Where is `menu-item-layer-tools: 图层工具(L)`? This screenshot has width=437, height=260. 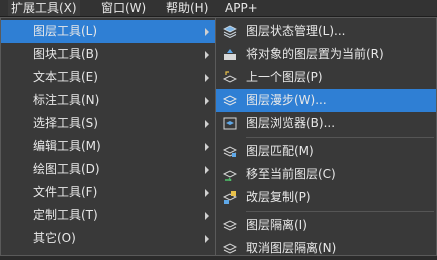
menu-item-layer-tools: 图层工具(L) is located at coordinates (108, 31).